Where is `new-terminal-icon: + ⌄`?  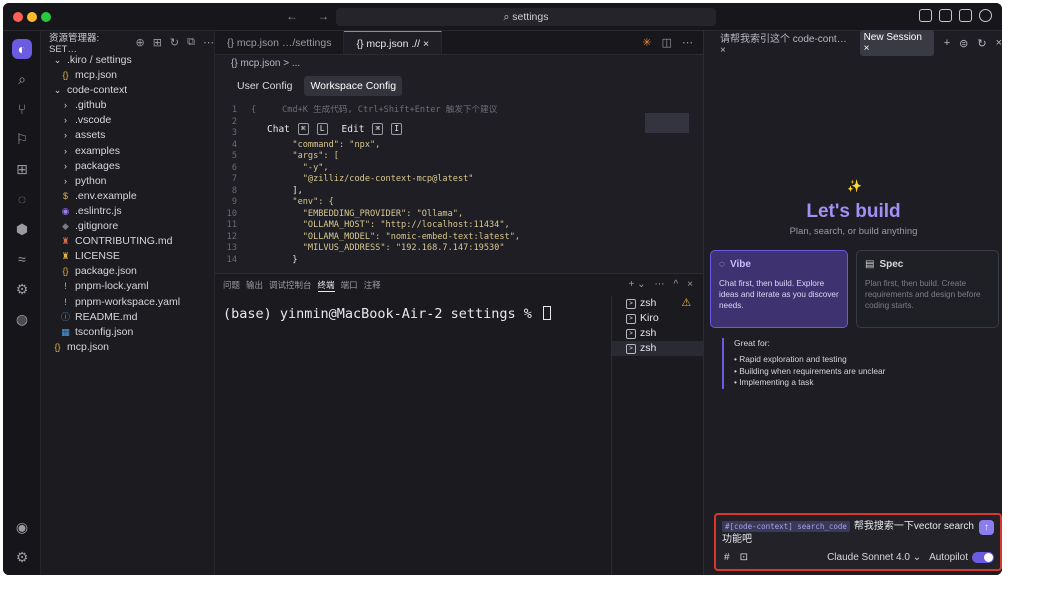
new-terminal-icon: + ⌄ is located at coordinates (636, 284).